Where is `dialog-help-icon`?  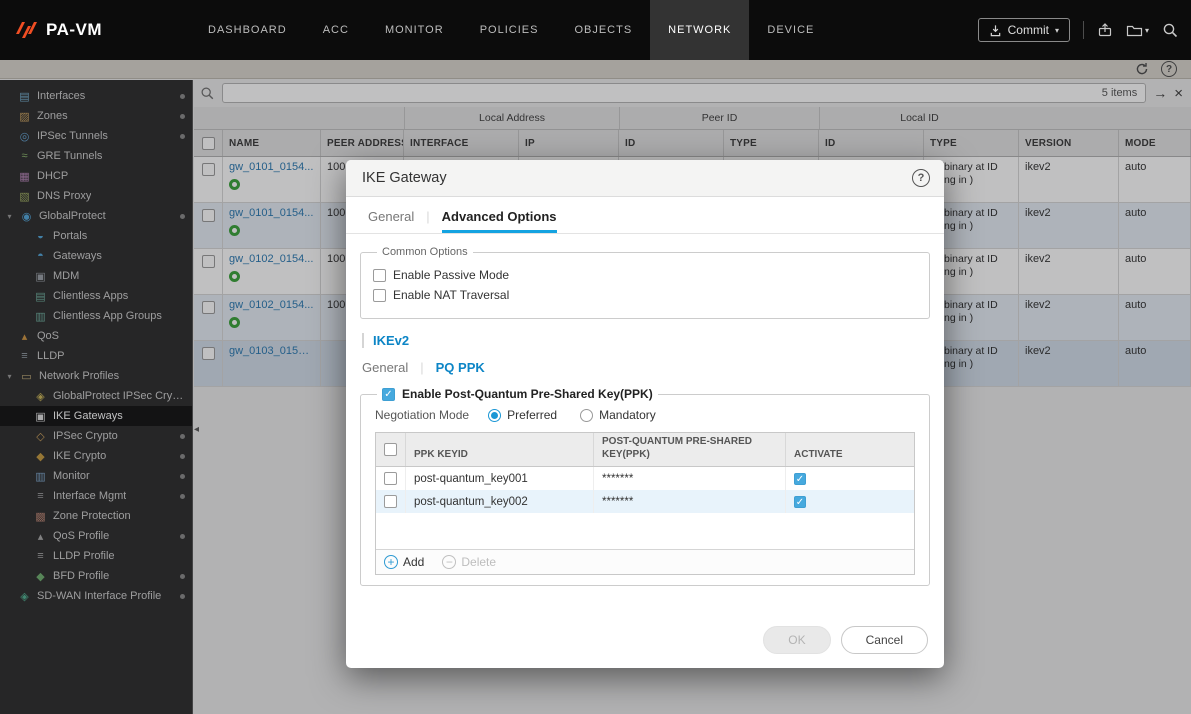 dialog-help-icon is located at coordinates (921, 178).